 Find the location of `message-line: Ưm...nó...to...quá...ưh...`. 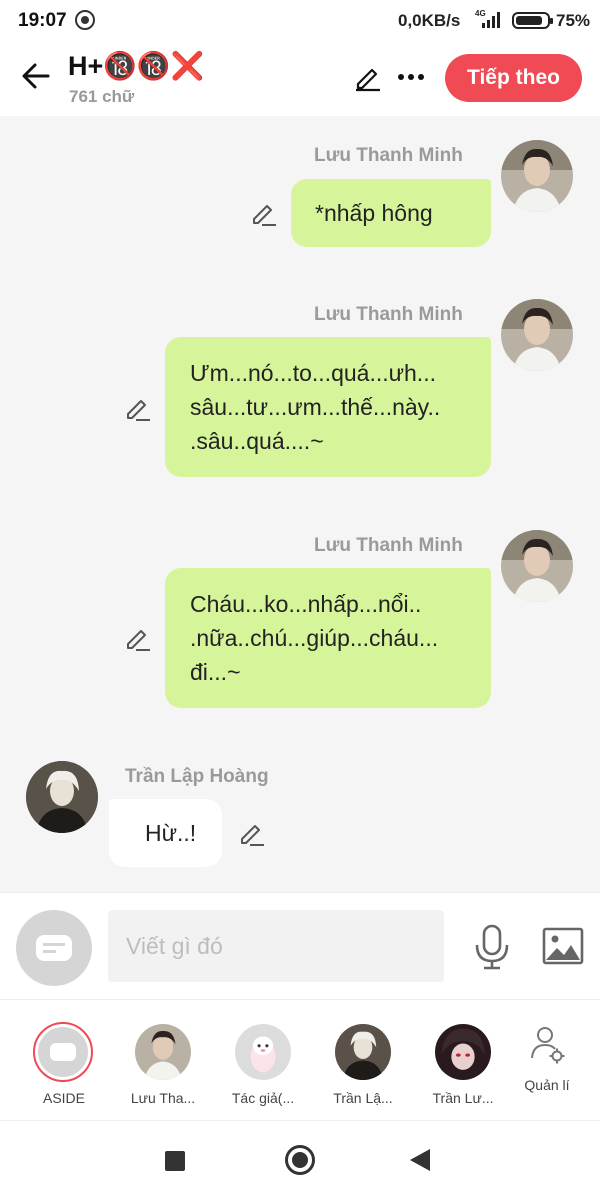

message-line: Ưm...nó...to...quá...ưh... is located at coordinates (313, 373).